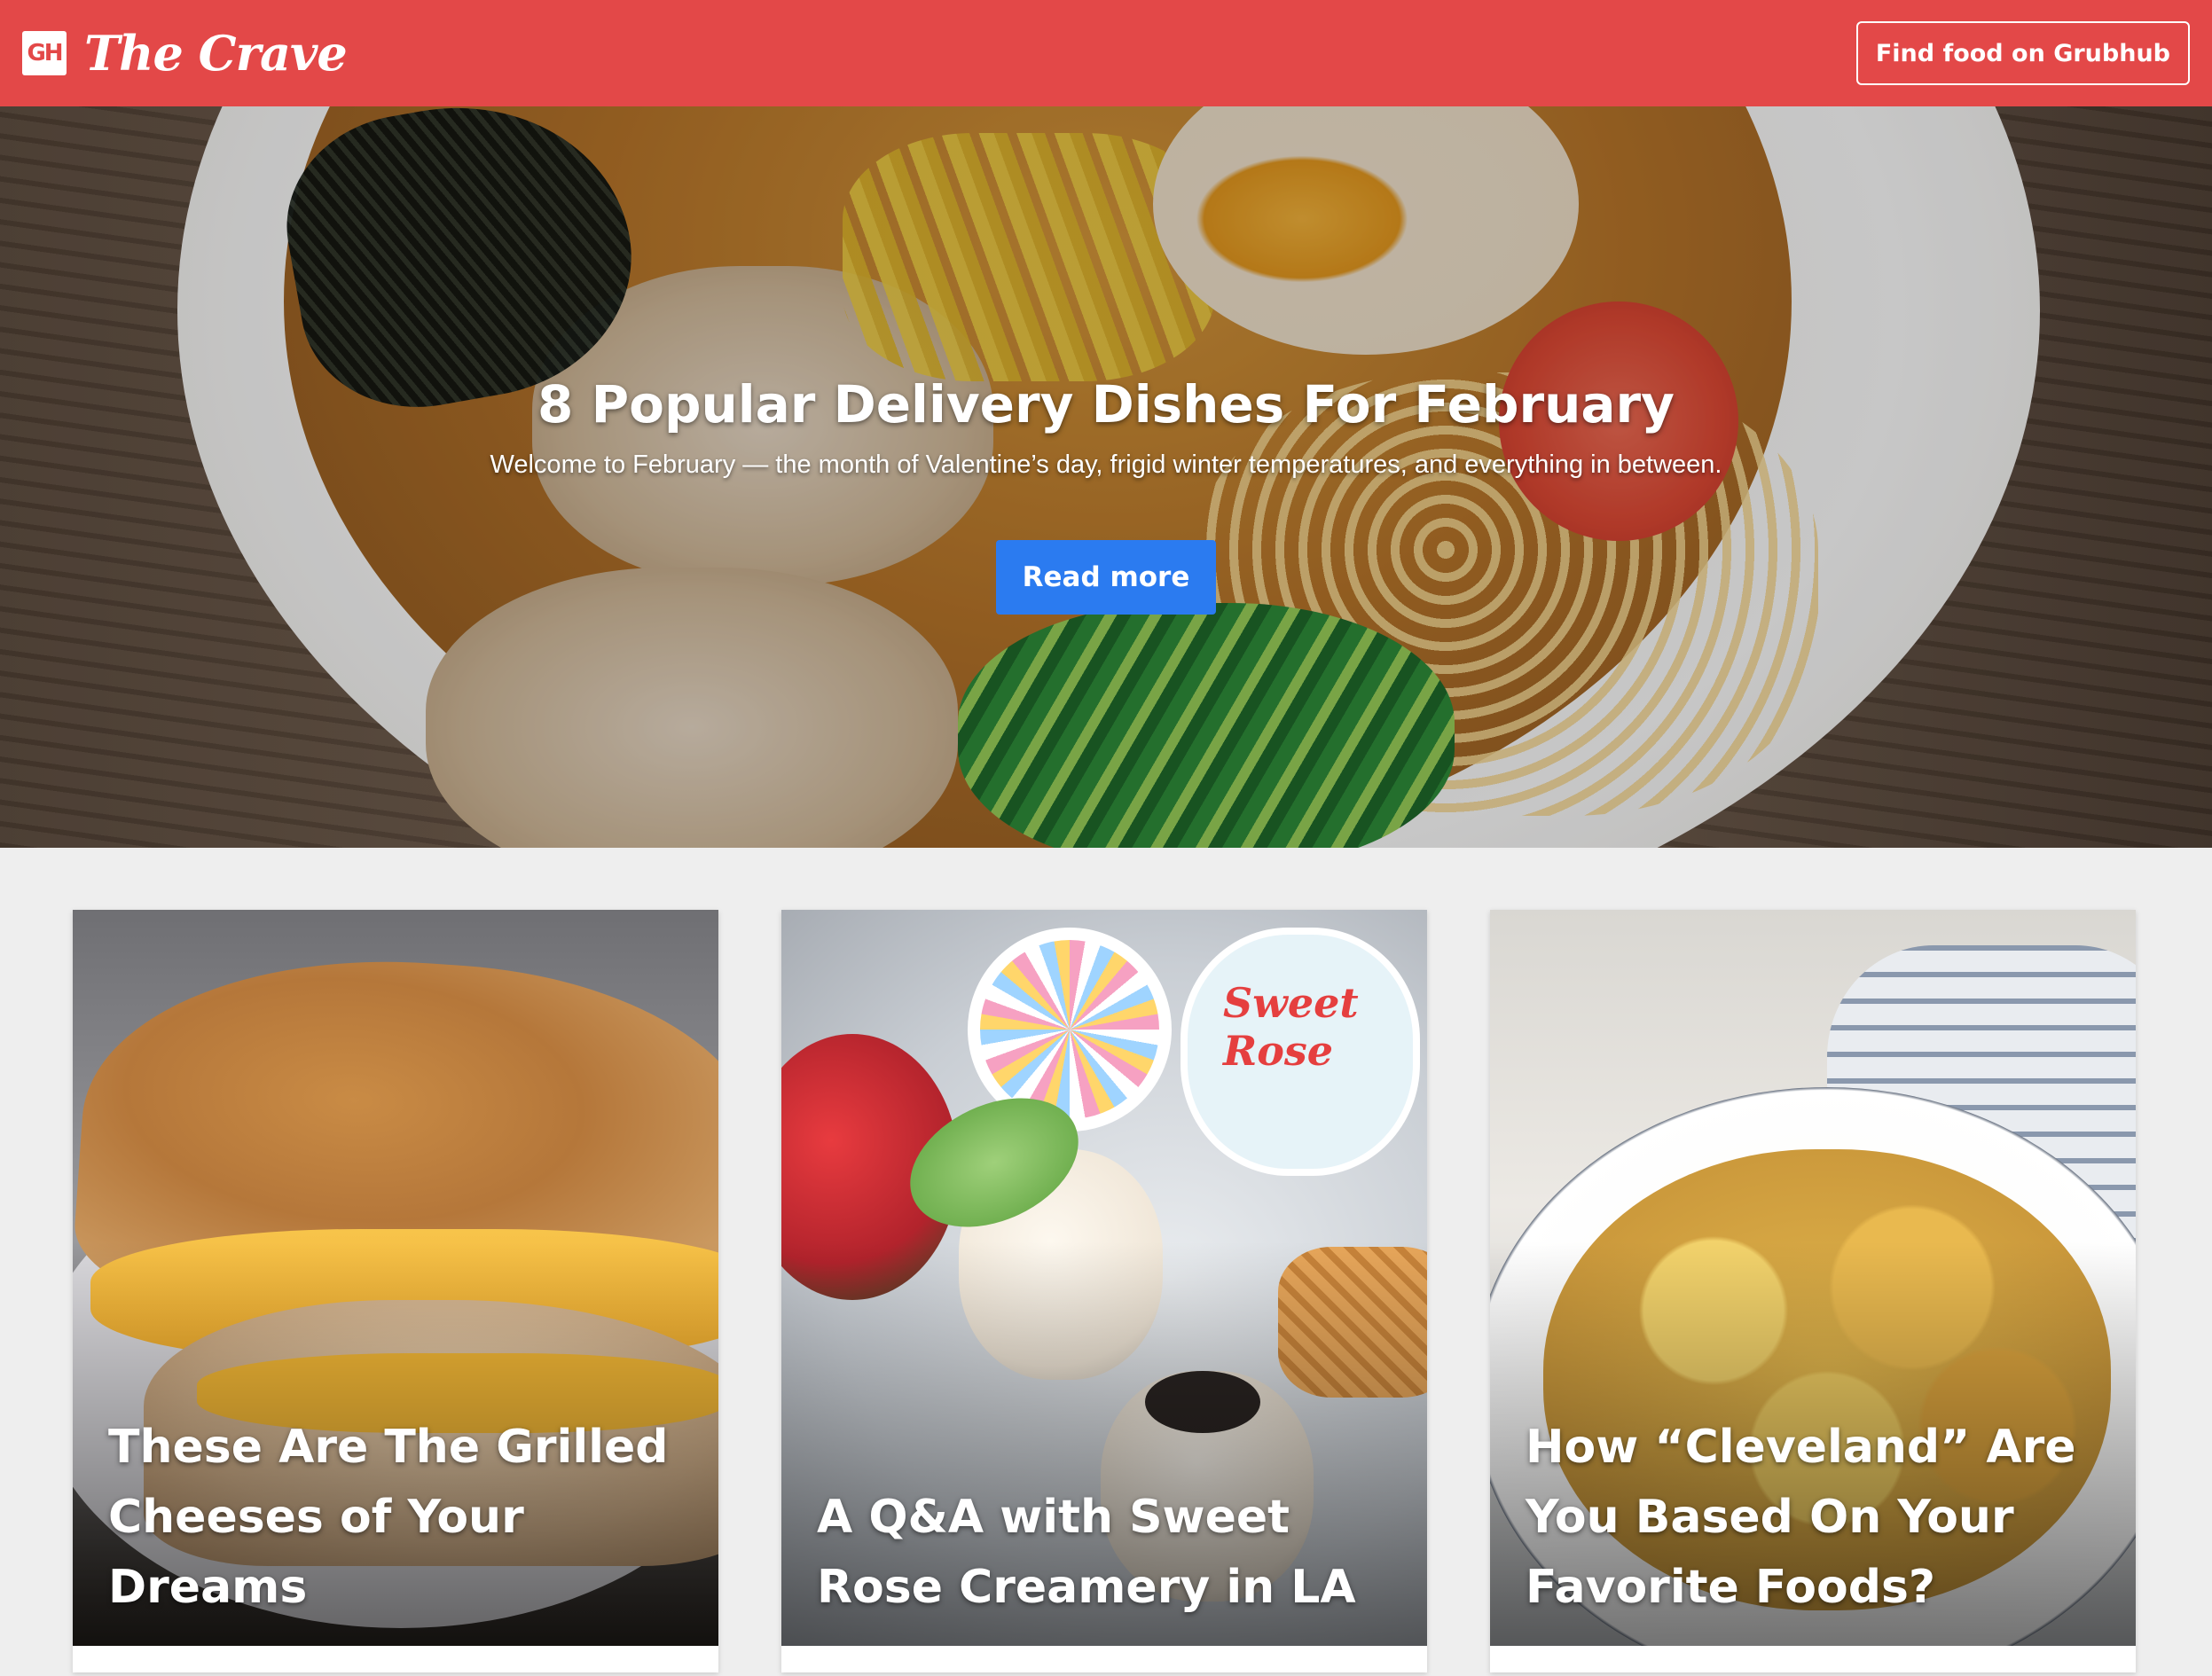 The height and width of the screenshot is (1676, 2212). I want to click on card-title: A Q&A with Sweet Rose Creamery in LA, so click(1108, 1553).